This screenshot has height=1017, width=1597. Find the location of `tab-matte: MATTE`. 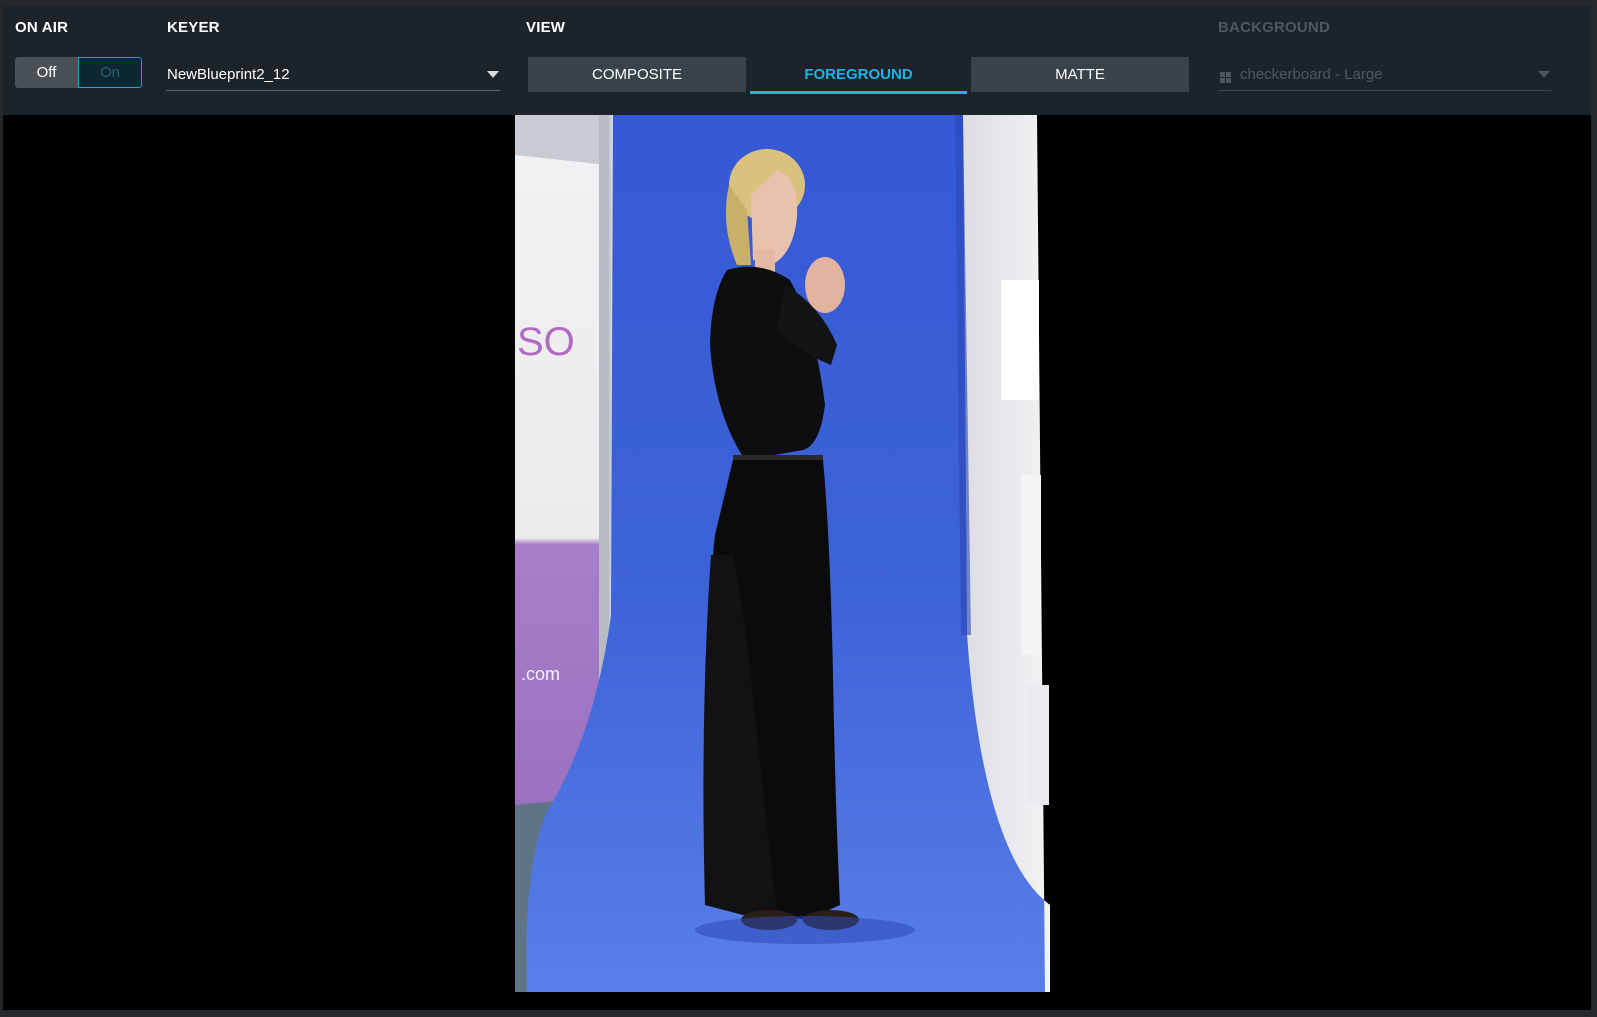

tab-matte: MATTE is located at coordinates (1080, 74).